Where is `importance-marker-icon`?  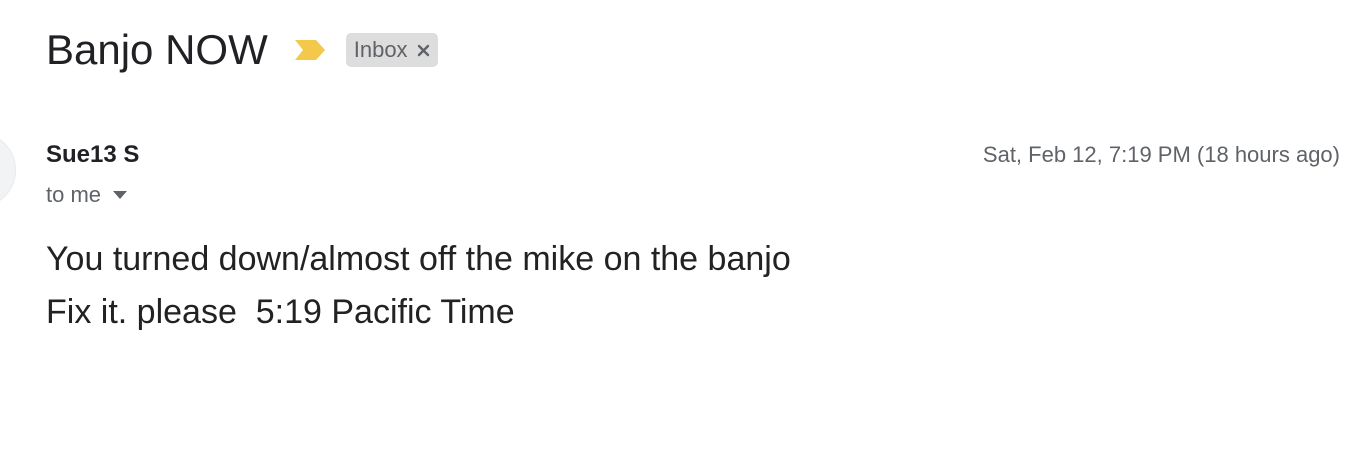
importance-marker-icon is located at coordinates (310, 50).